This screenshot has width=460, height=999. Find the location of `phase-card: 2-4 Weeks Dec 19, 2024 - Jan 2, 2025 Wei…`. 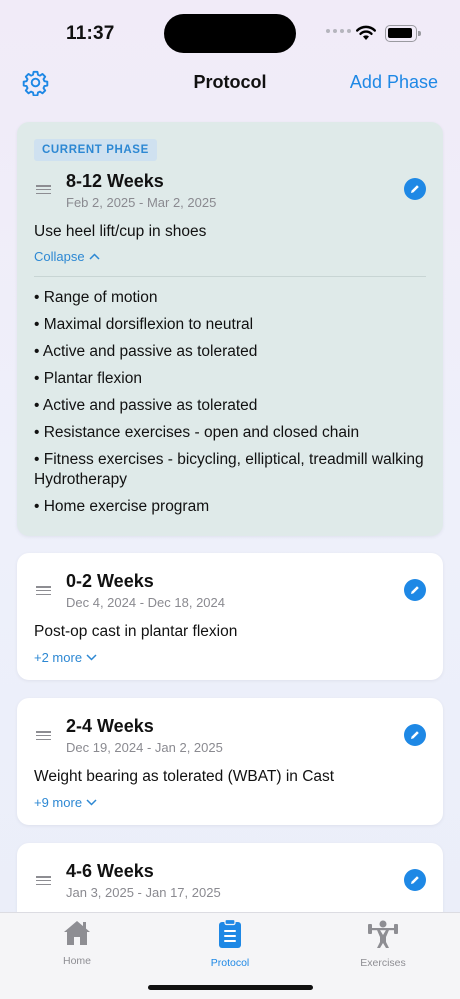

phase-card: 2-4 Weeks Dec 19, 2024 - Jan 2, 2025 Wei… is located at coordinates (230, 761).